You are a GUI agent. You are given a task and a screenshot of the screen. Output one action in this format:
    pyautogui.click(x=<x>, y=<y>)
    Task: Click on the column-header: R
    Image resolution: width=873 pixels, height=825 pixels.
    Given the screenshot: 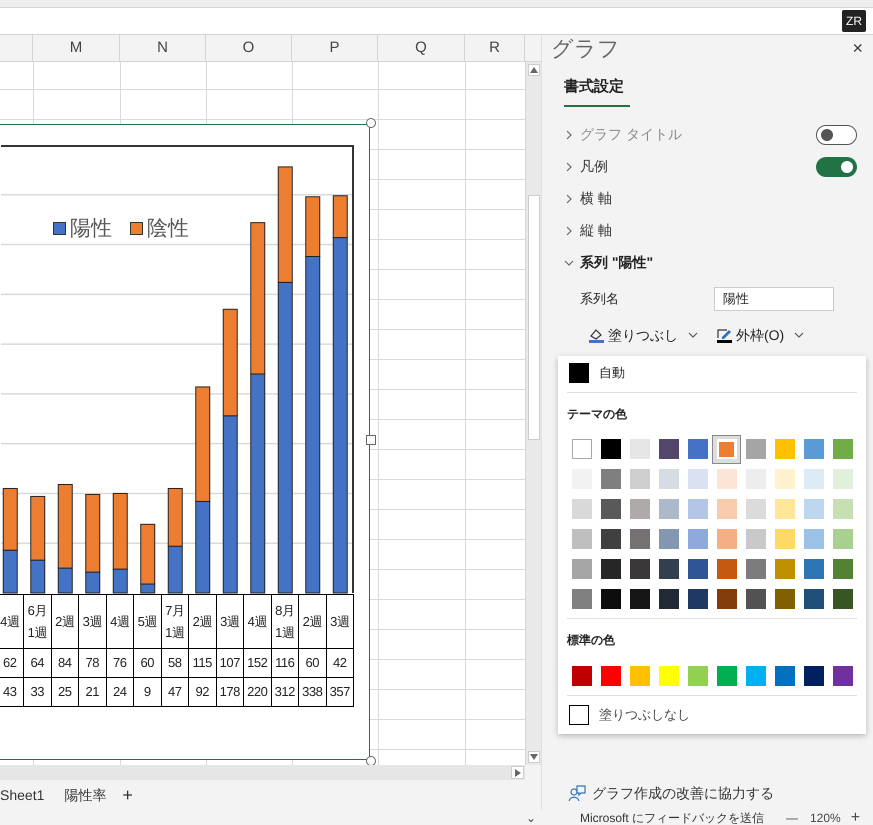 What is the action you would take?
    pyautogui.click(x=495, y=48)
    